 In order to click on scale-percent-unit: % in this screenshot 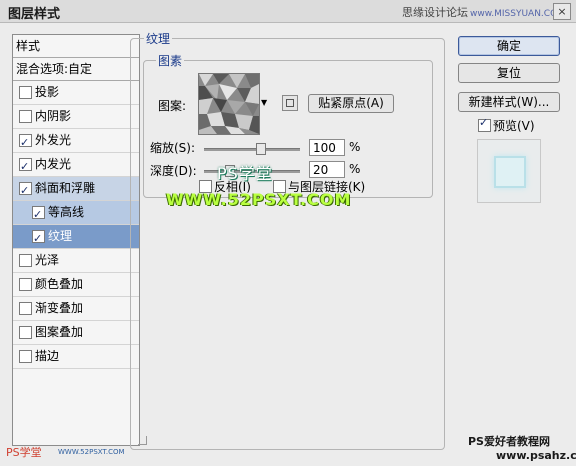, I will do `click(355, 147)`.